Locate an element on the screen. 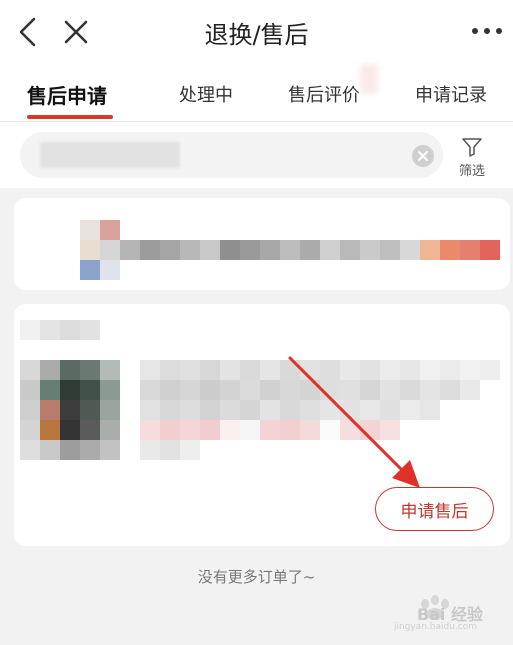 The image size is (513, 645). more-dots-icon is located at coordinates (487, 31).